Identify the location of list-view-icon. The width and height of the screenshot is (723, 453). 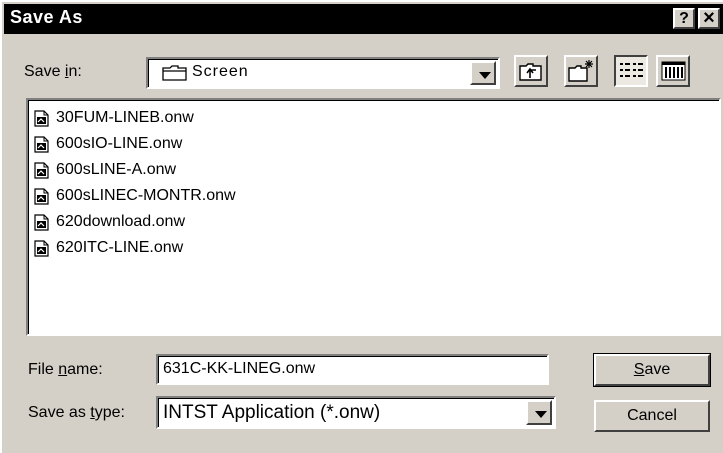
(631, 70).